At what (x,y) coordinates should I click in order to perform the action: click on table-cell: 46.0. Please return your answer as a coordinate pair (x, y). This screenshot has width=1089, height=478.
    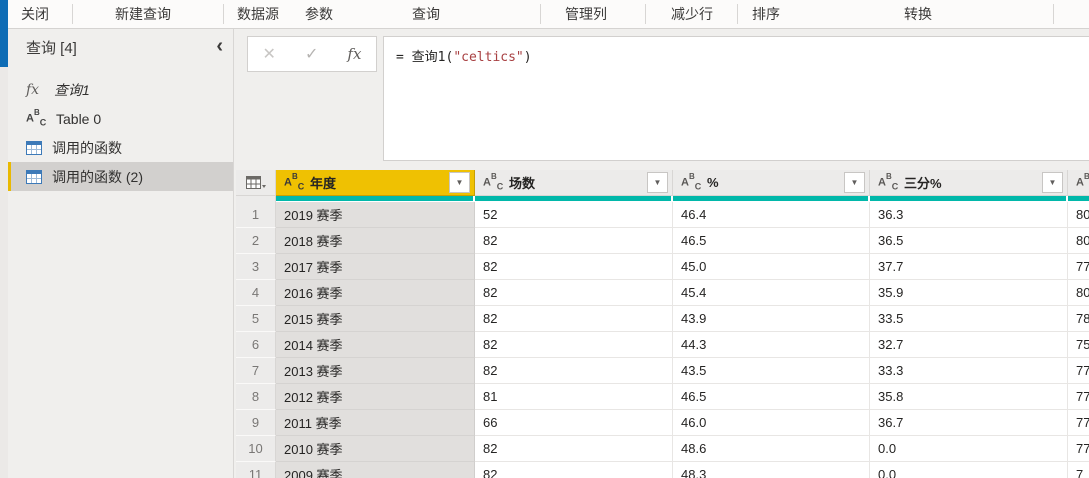
    Looking at the image, I should click on (771, 423).